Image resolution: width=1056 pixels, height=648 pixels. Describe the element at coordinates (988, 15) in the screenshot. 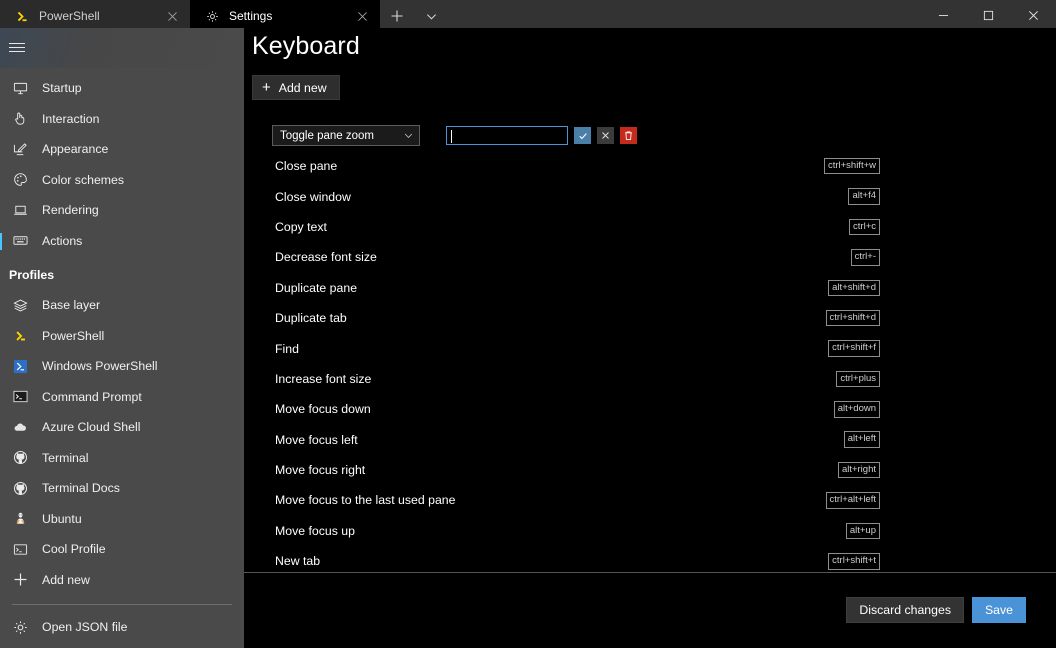

I see `maximize-icon` at that location.